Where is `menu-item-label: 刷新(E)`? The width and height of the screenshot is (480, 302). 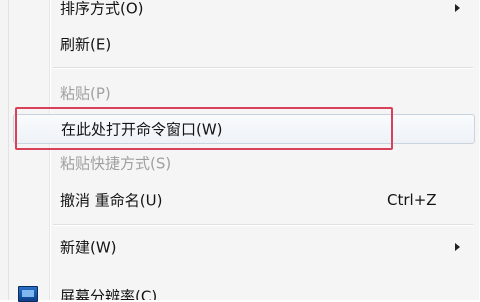 menu-item-label: 刷新(E) is located at coordinates (86, 44).